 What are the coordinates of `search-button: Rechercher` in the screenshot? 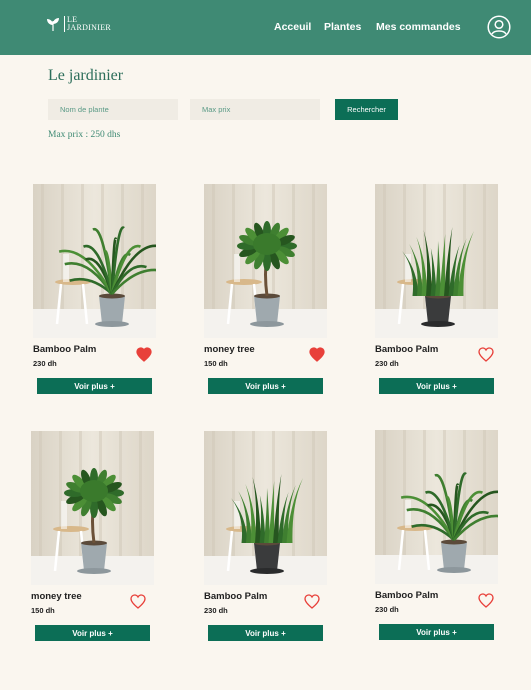 It's located at (366, 109).